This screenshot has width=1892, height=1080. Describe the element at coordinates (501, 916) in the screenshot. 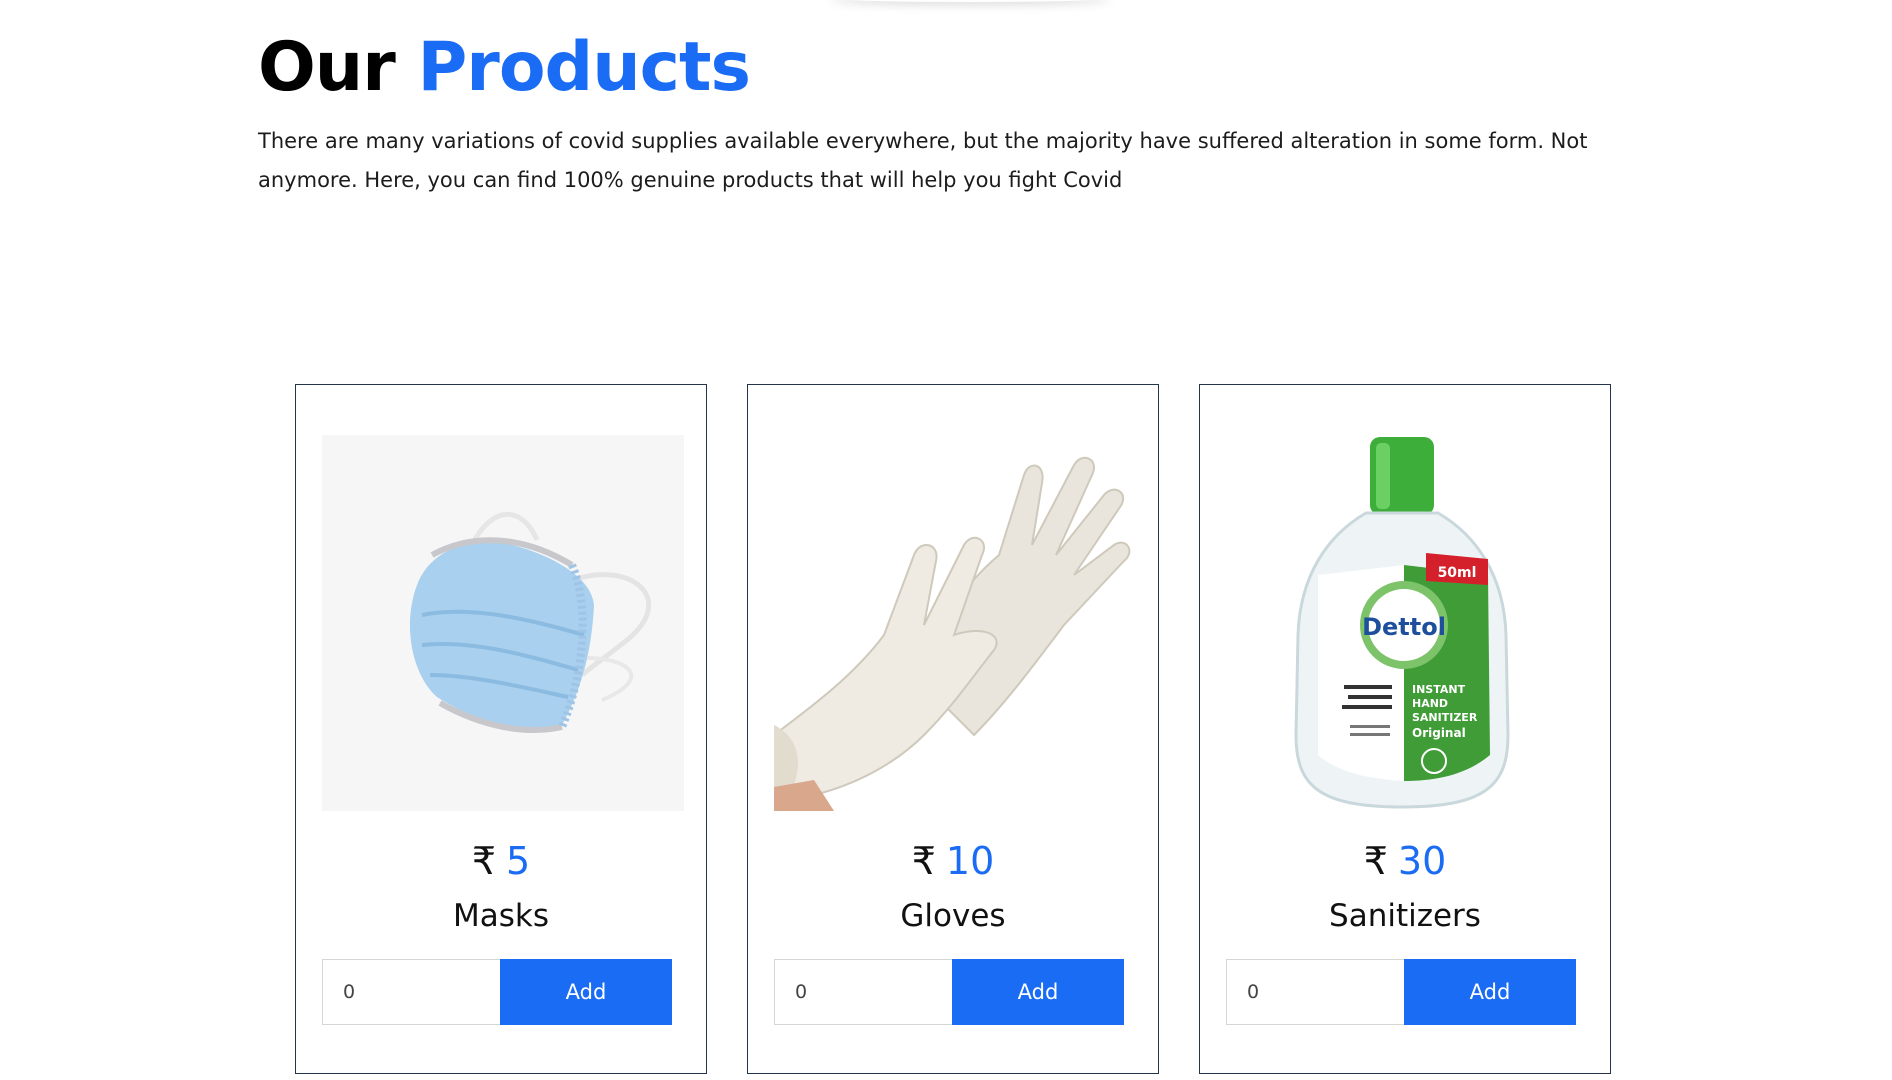

I see `product-name: Masks` at that location.